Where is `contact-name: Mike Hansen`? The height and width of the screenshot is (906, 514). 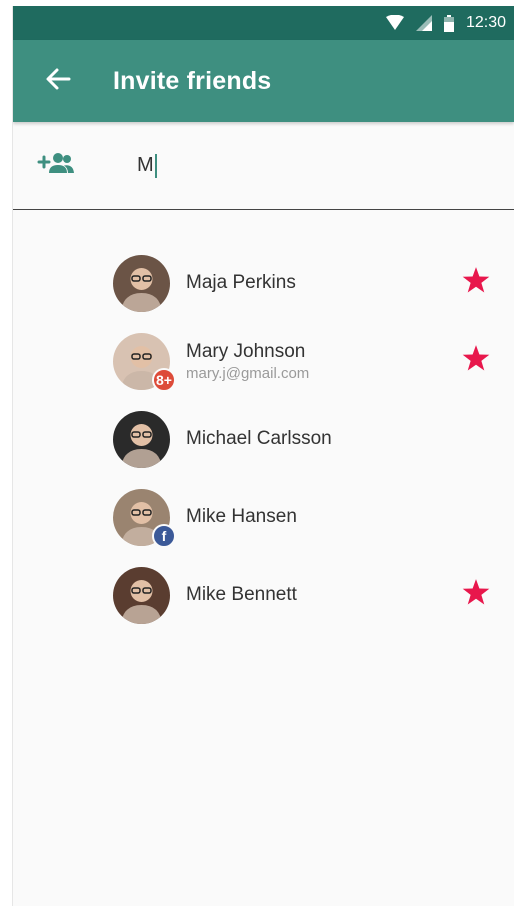
contact-name: Mike Hansen is located at coordinates (241, 516).